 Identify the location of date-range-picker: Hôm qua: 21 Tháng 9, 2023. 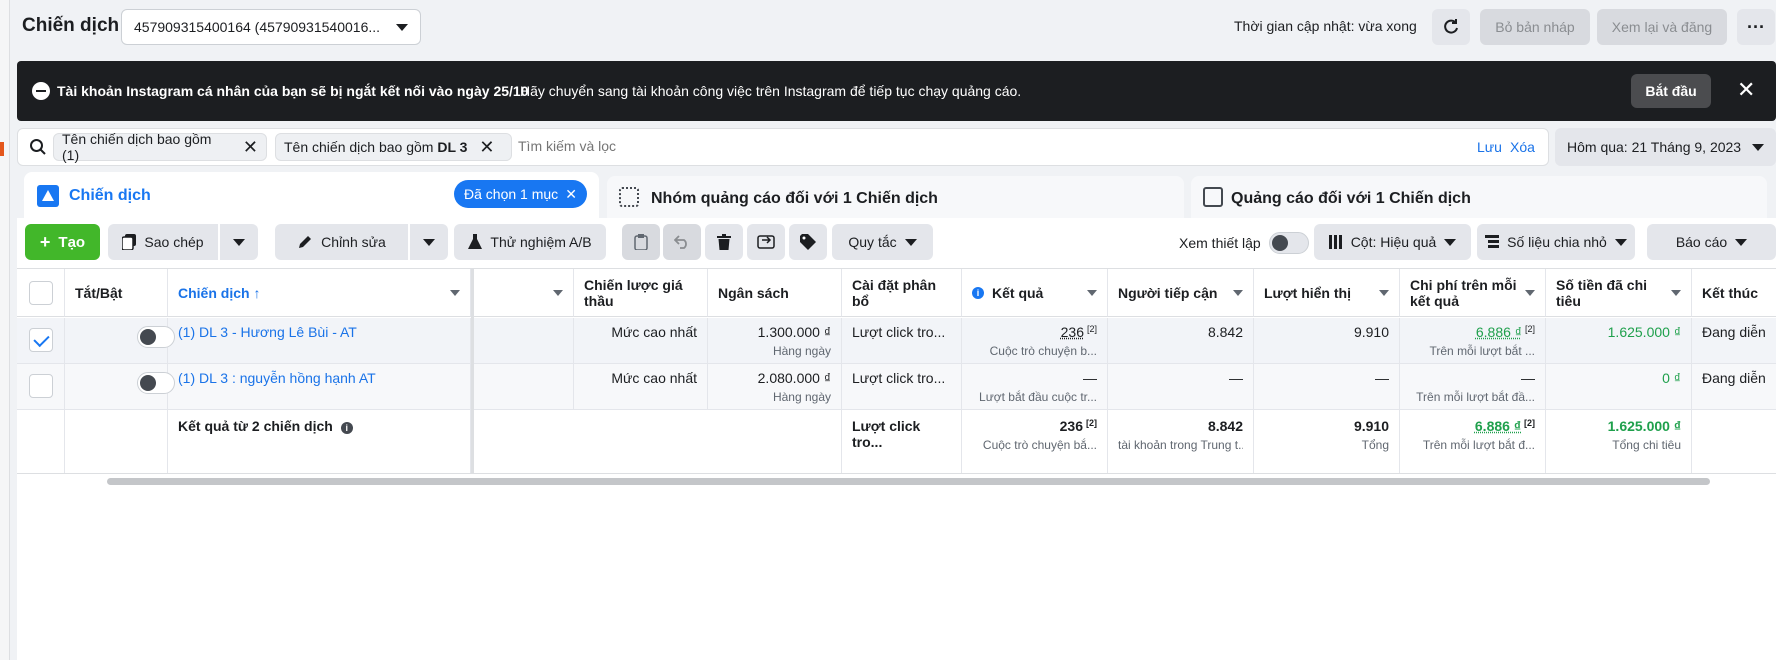
(1665, 147).